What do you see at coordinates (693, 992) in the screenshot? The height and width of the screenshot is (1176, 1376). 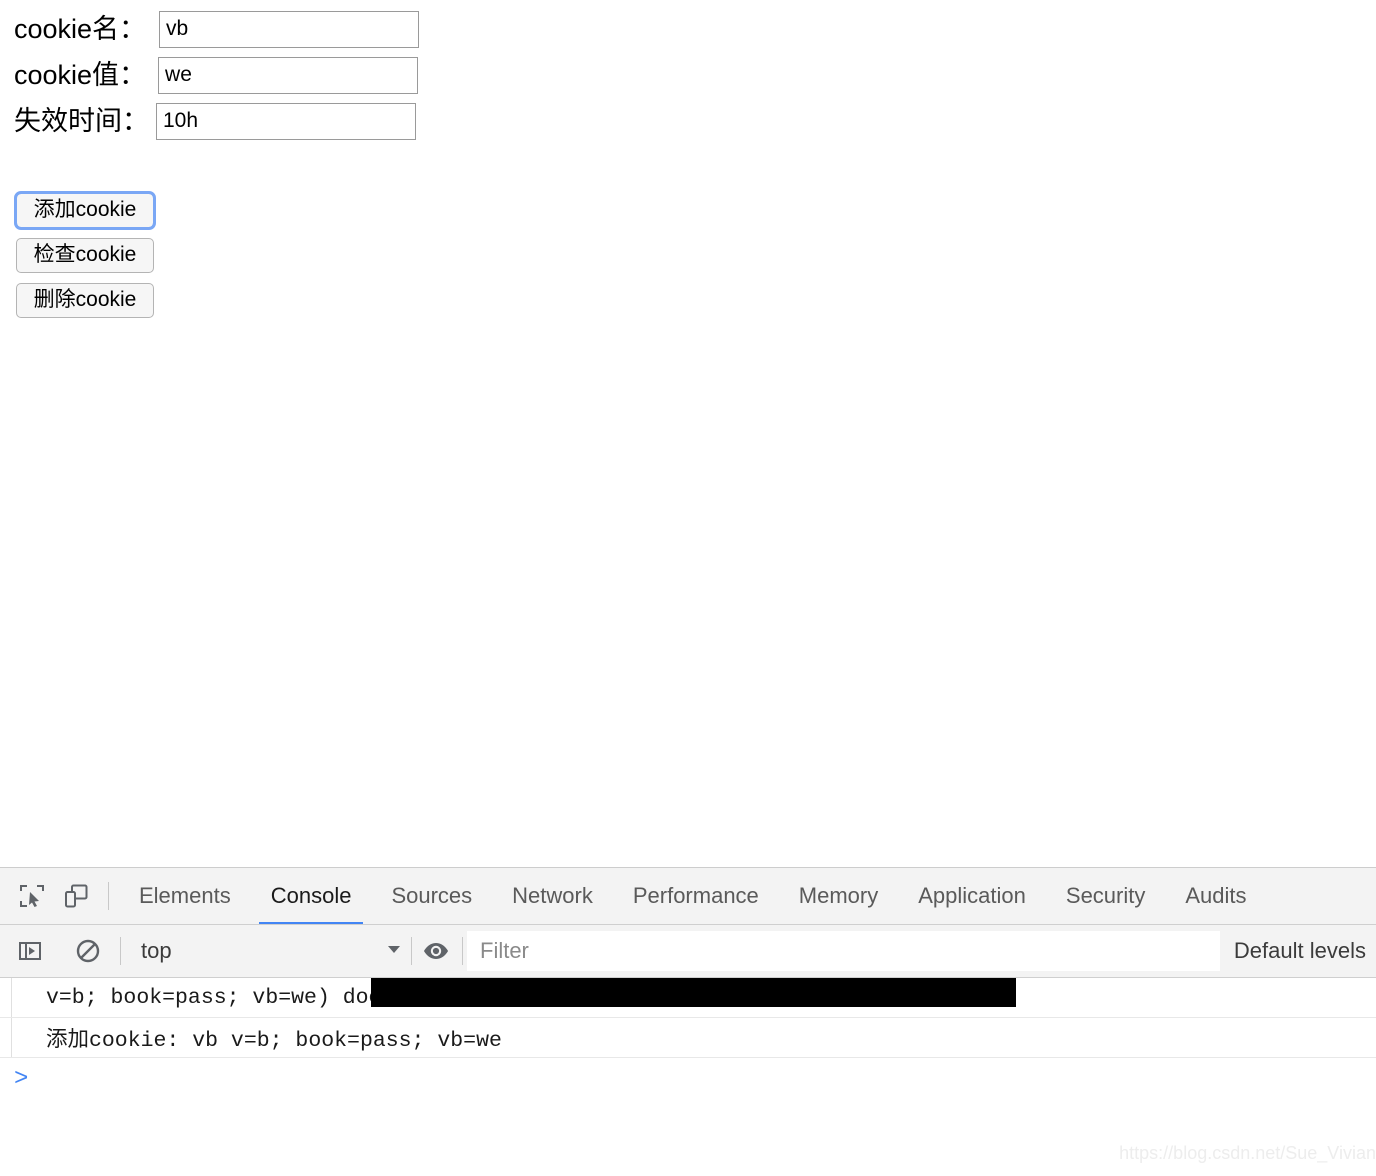 I see `redaction-bar` at bounding box center [693, 992].